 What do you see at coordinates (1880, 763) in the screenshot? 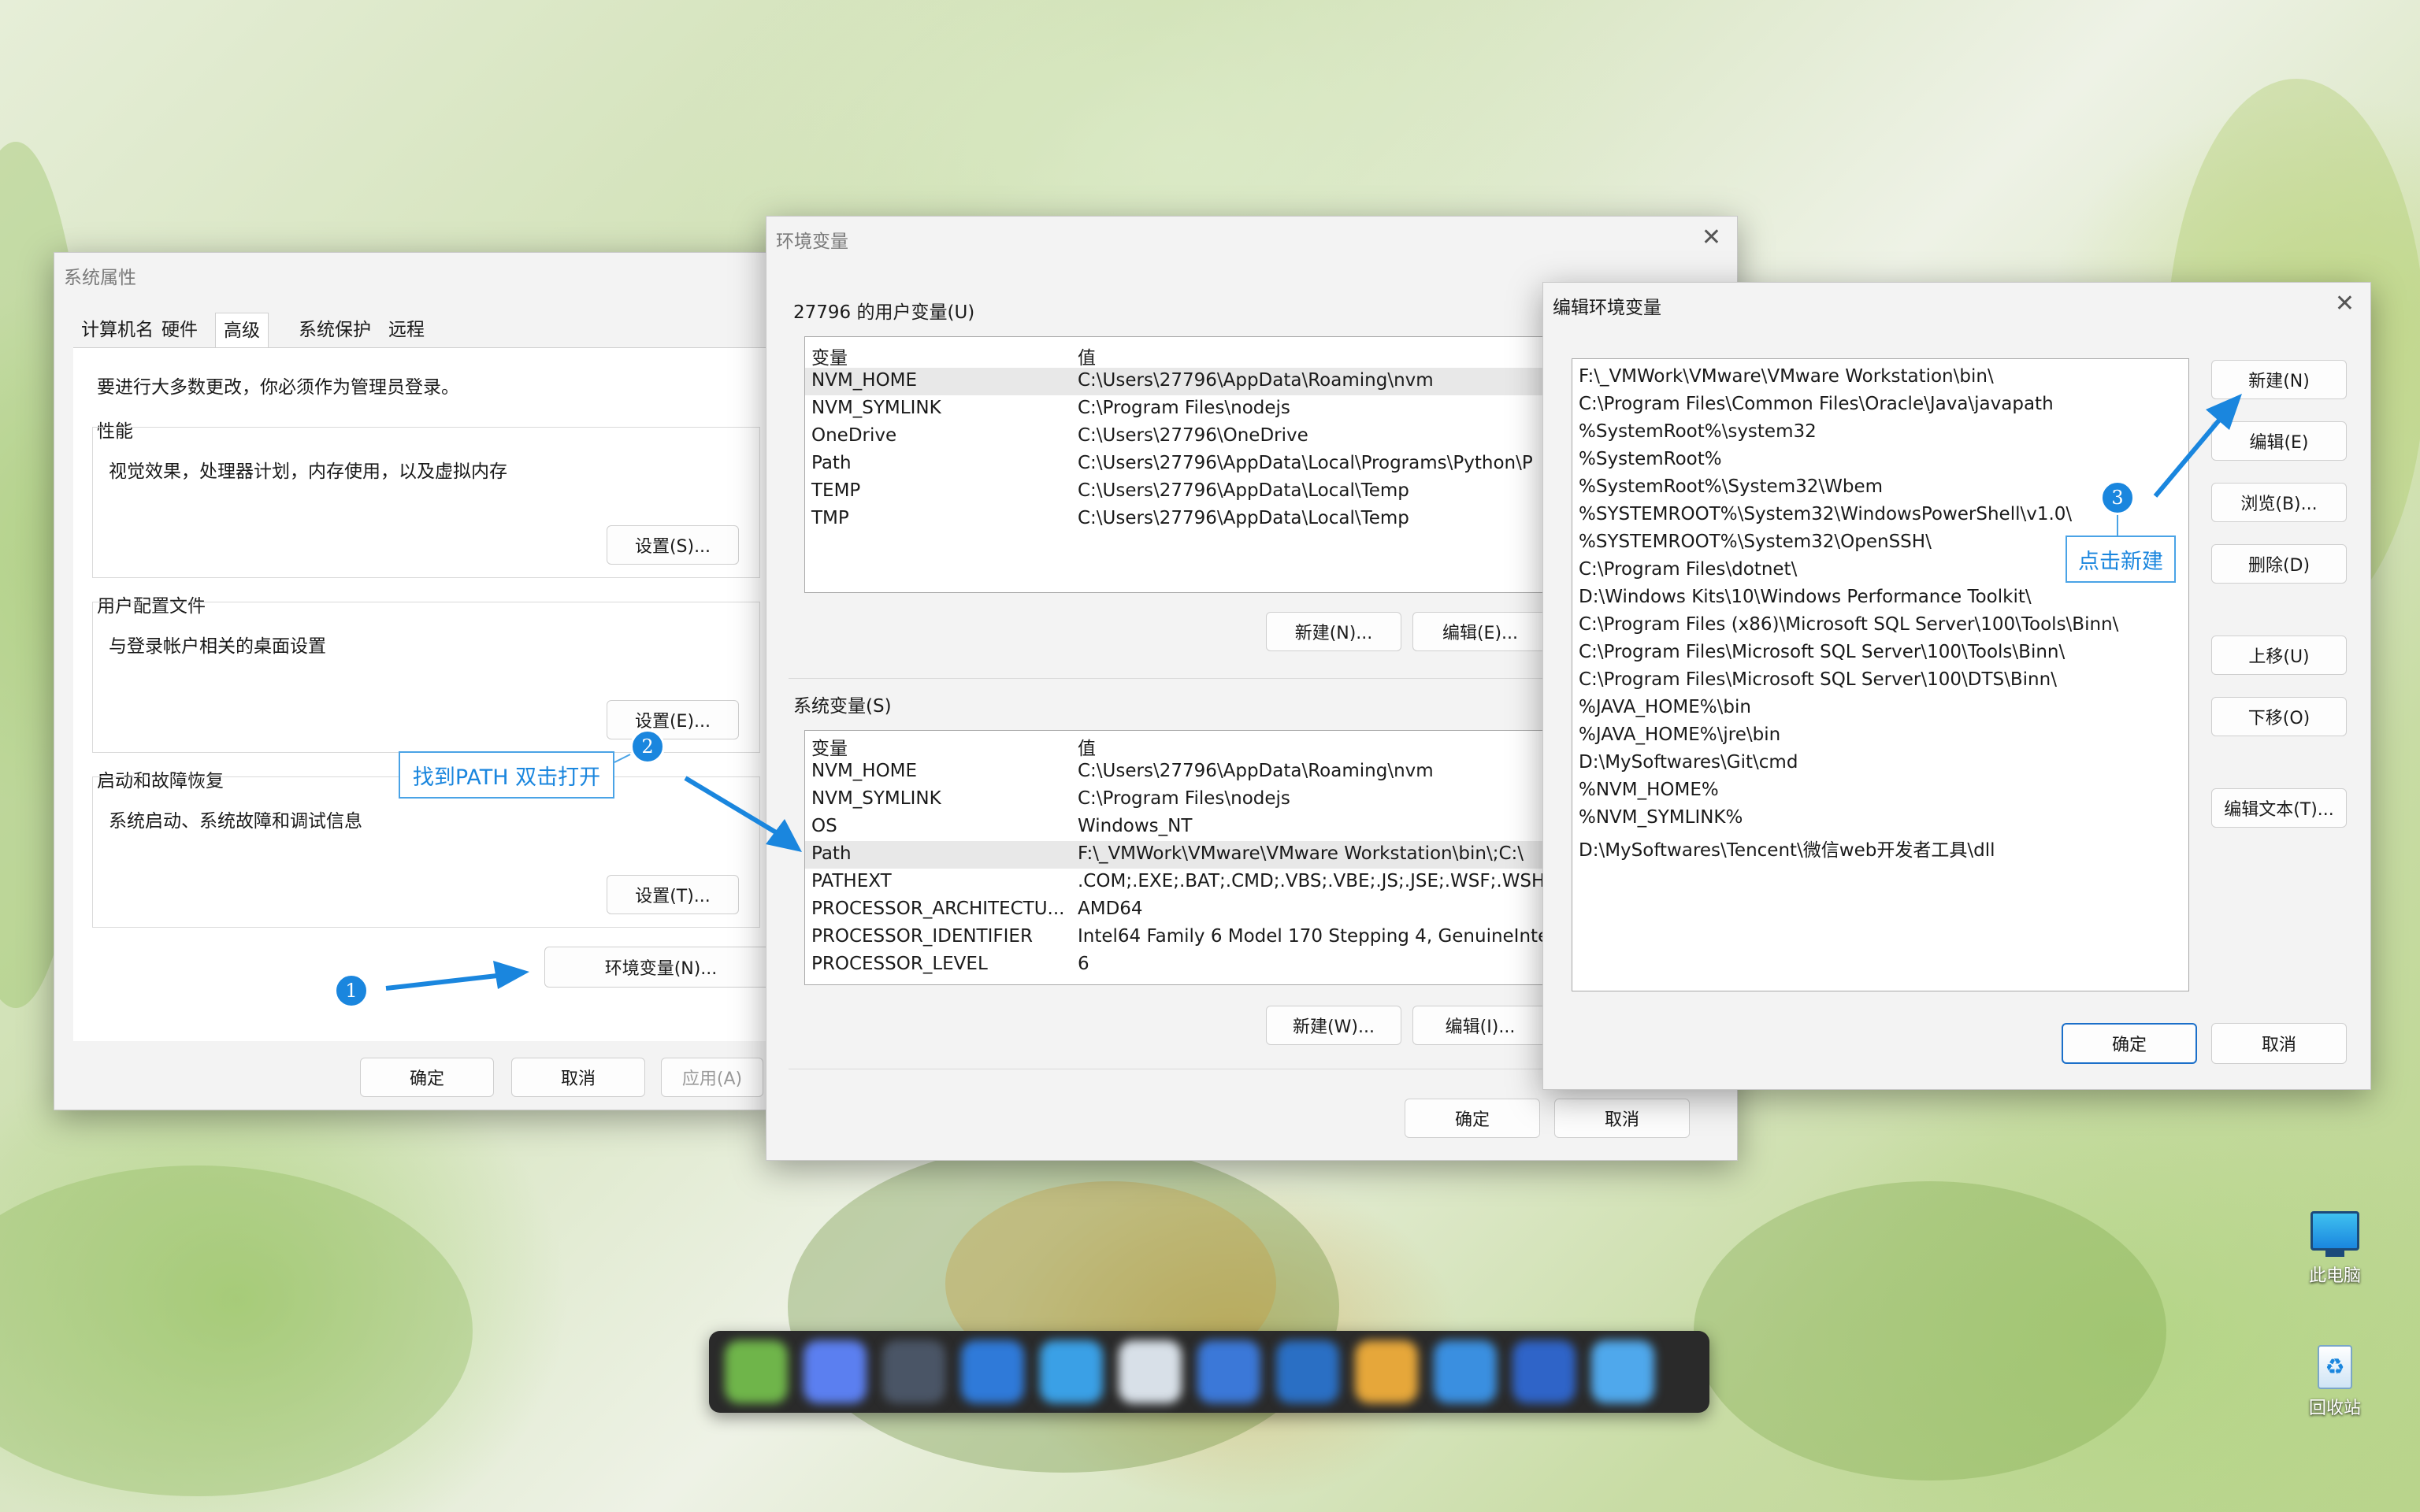
I see `list-item: D:\MySoftwares\Git\cmd` at bounding box center [1880, 763].